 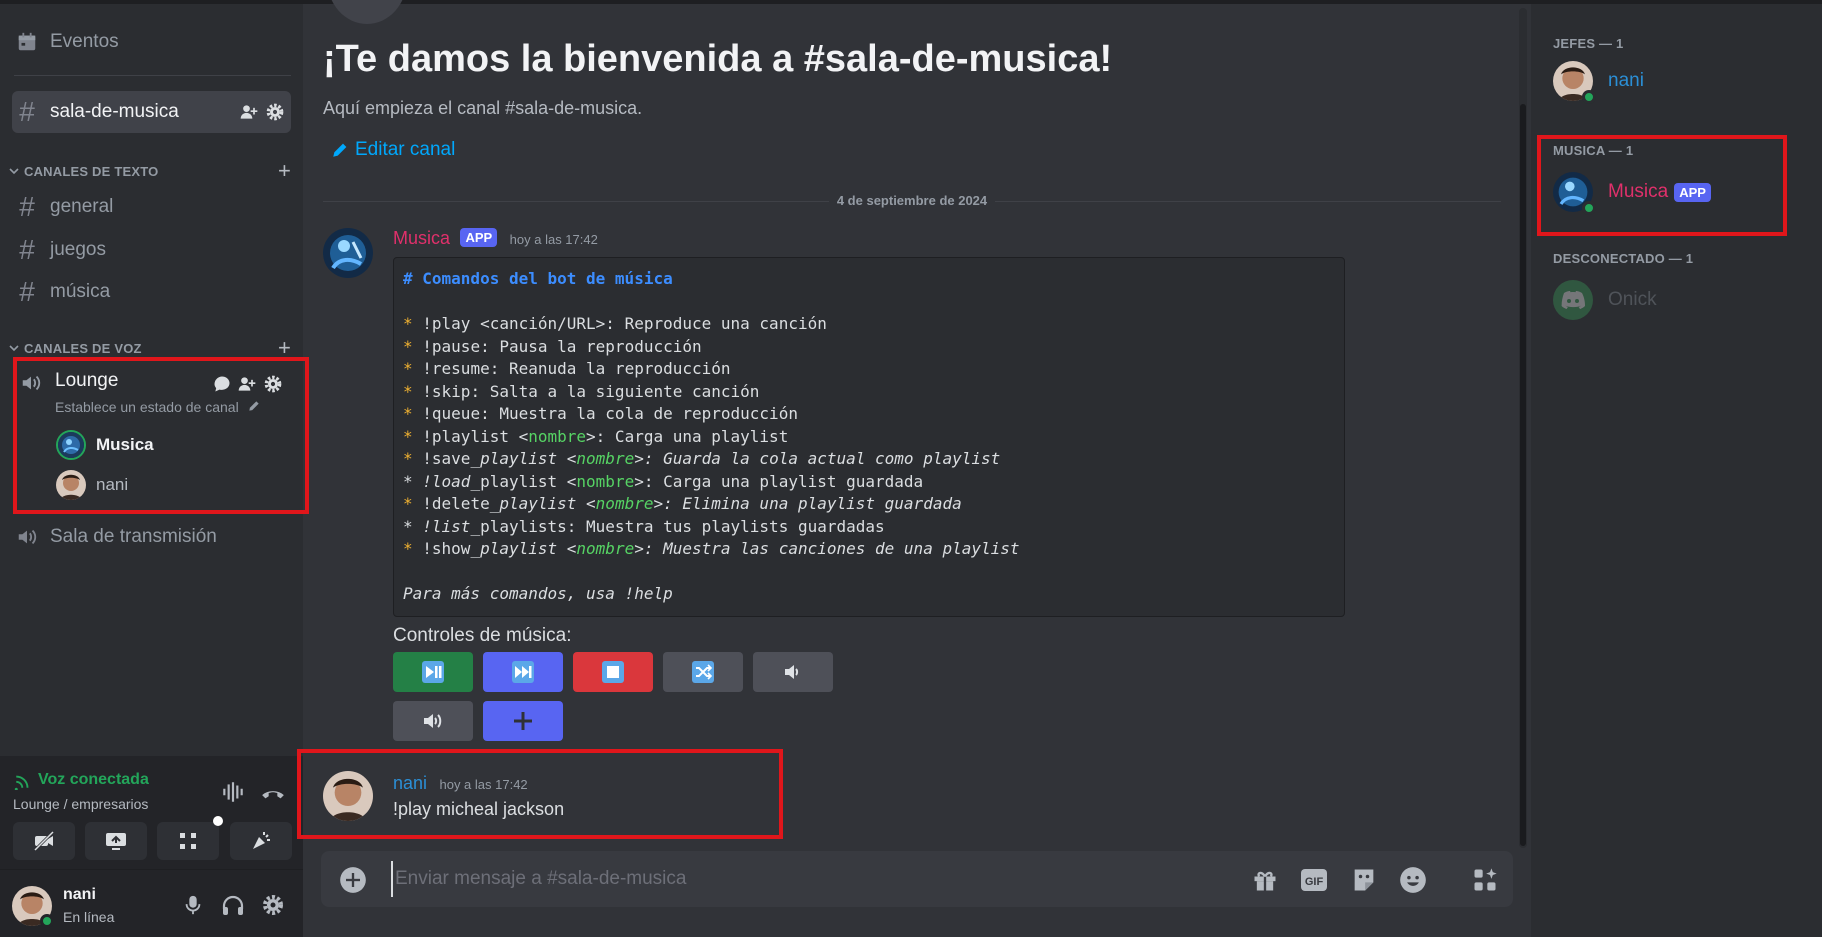 What do you see at coordinates (233, 792) in the screenshot?
I see `soundboard-icon` at bounding box center [233, 792].